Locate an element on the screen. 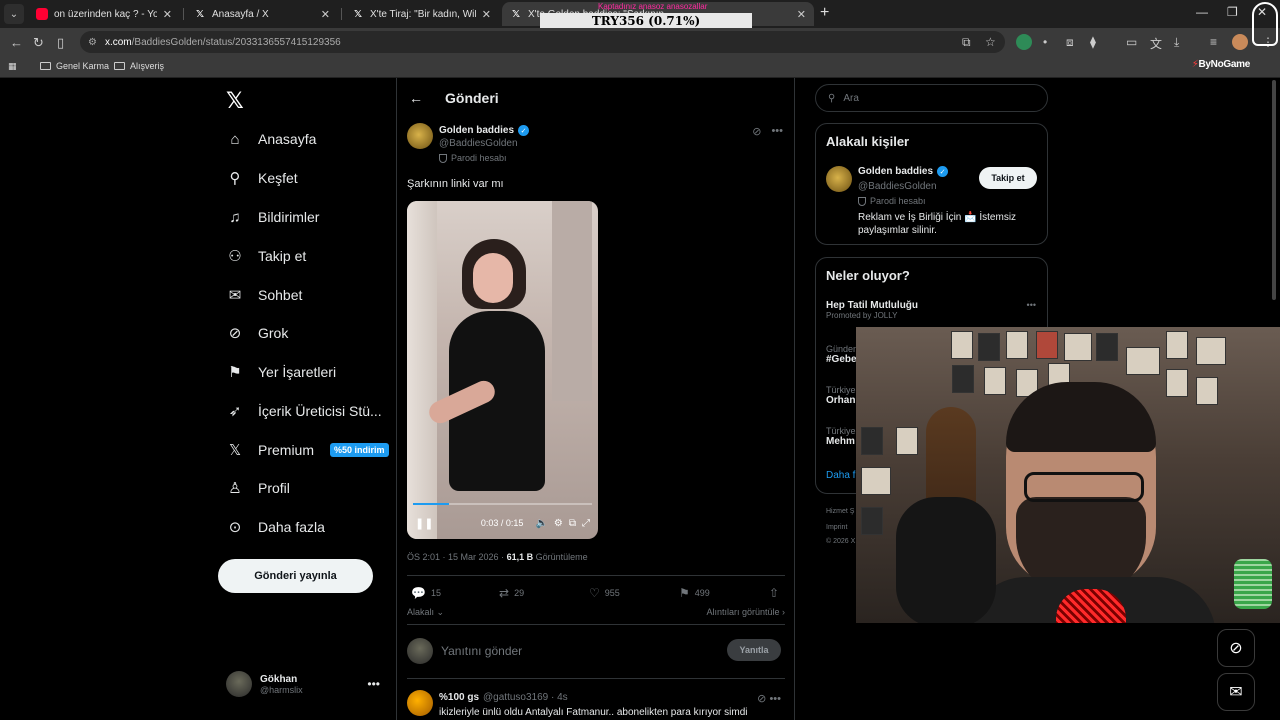  volume-icon: 🔈 is located at coordinates (541, 523).